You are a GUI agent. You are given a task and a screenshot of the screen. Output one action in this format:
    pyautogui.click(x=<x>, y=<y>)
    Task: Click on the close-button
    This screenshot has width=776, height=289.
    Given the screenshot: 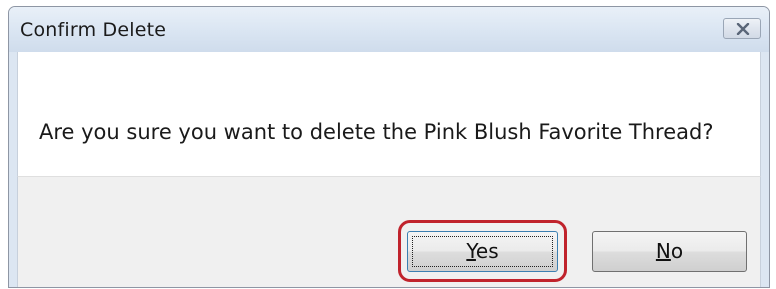 What is the action you would take?
    pyautogui.click(x=742, y=28)
    